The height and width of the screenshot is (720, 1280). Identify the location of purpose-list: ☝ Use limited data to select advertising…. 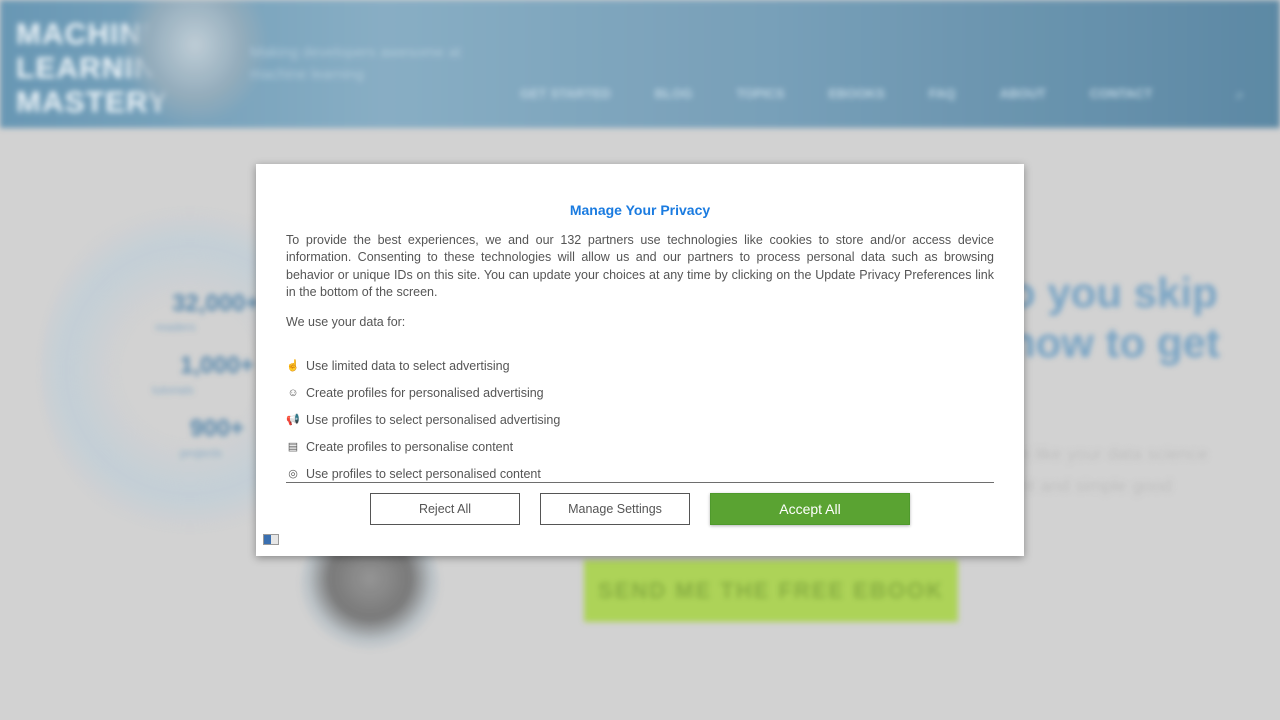
(640, 417).